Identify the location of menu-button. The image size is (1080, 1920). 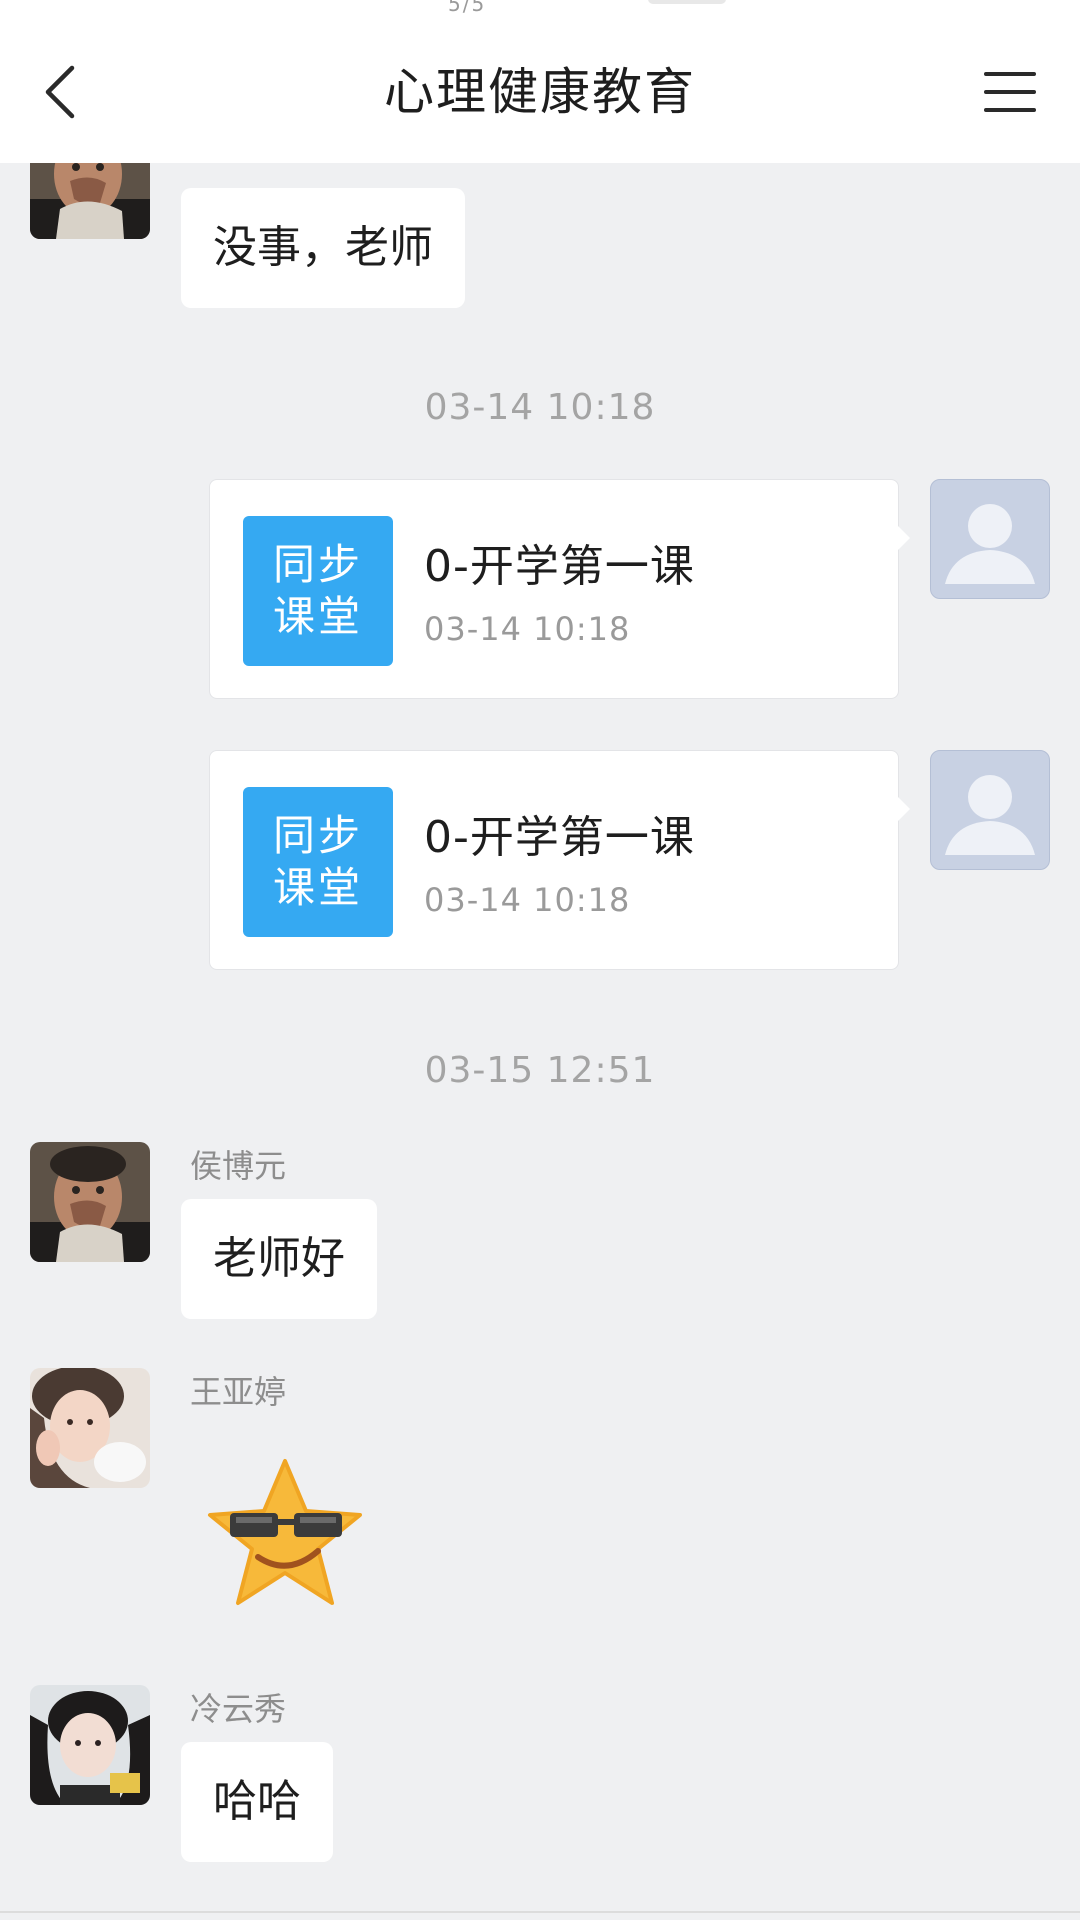
(1007, 92).